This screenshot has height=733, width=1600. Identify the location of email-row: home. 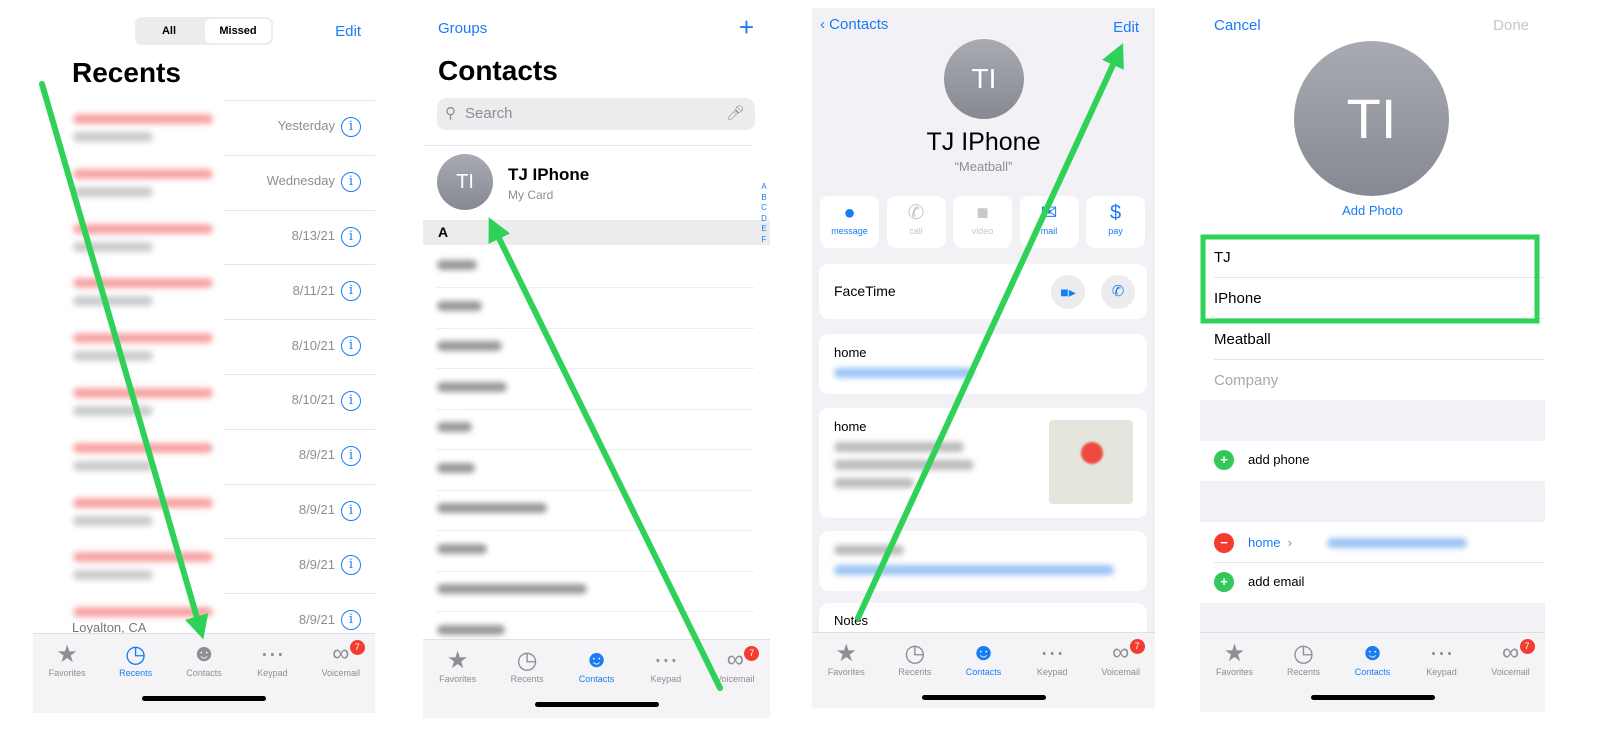
(983, 364).